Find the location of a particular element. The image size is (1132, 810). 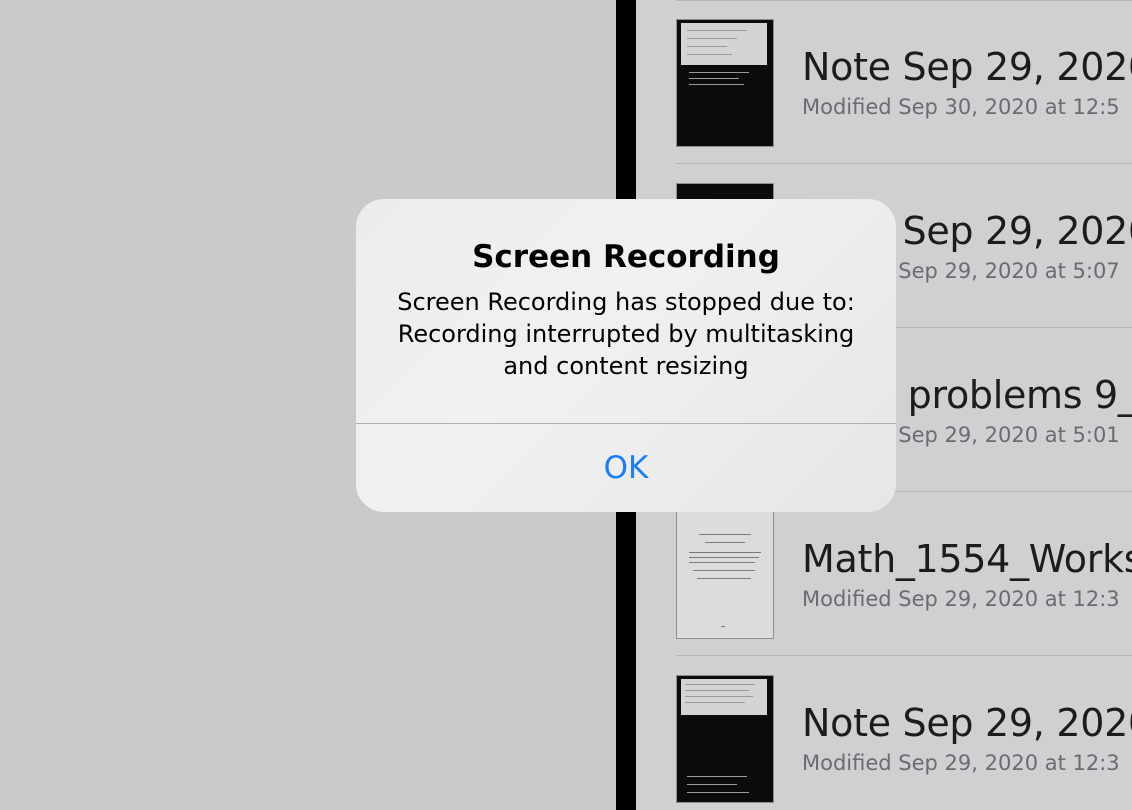

file-title: Math_1554_Worksh is located at coordinates (967, 559).